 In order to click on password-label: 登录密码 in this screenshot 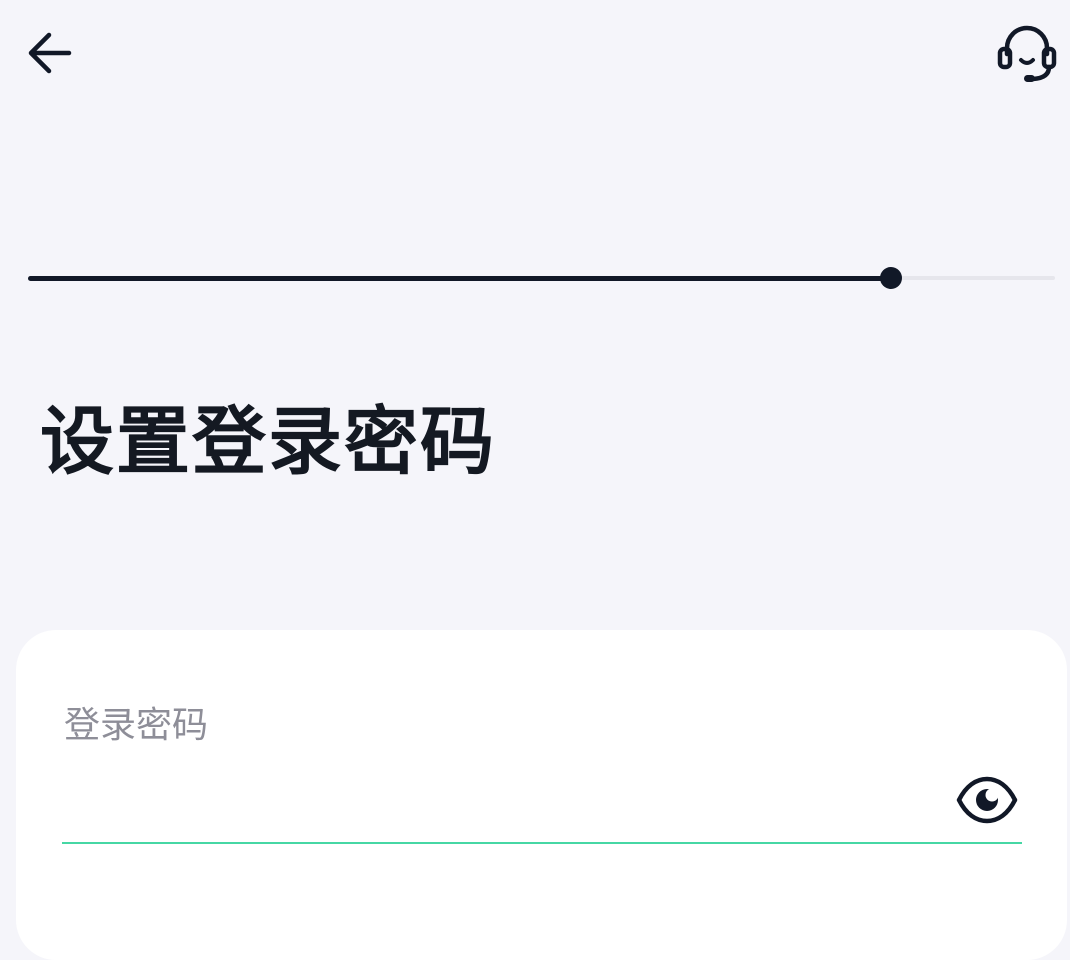, I will do `click(136, 725)`.